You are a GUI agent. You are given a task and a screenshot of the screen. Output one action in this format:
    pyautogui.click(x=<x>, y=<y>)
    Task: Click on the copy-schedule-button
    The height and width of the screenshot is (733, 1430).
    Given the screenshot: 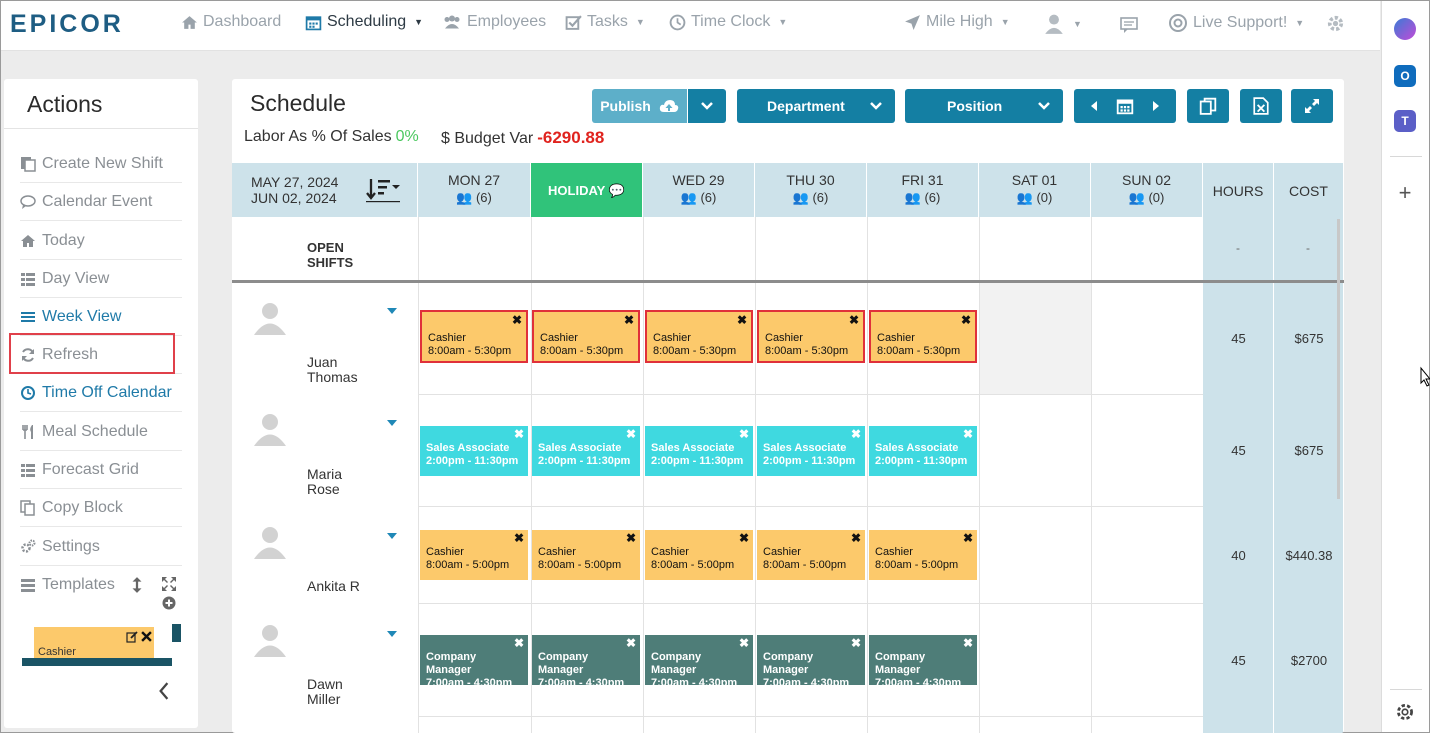 What is the action you would take?
    pyautogui.click(x=1208, y=106)
    